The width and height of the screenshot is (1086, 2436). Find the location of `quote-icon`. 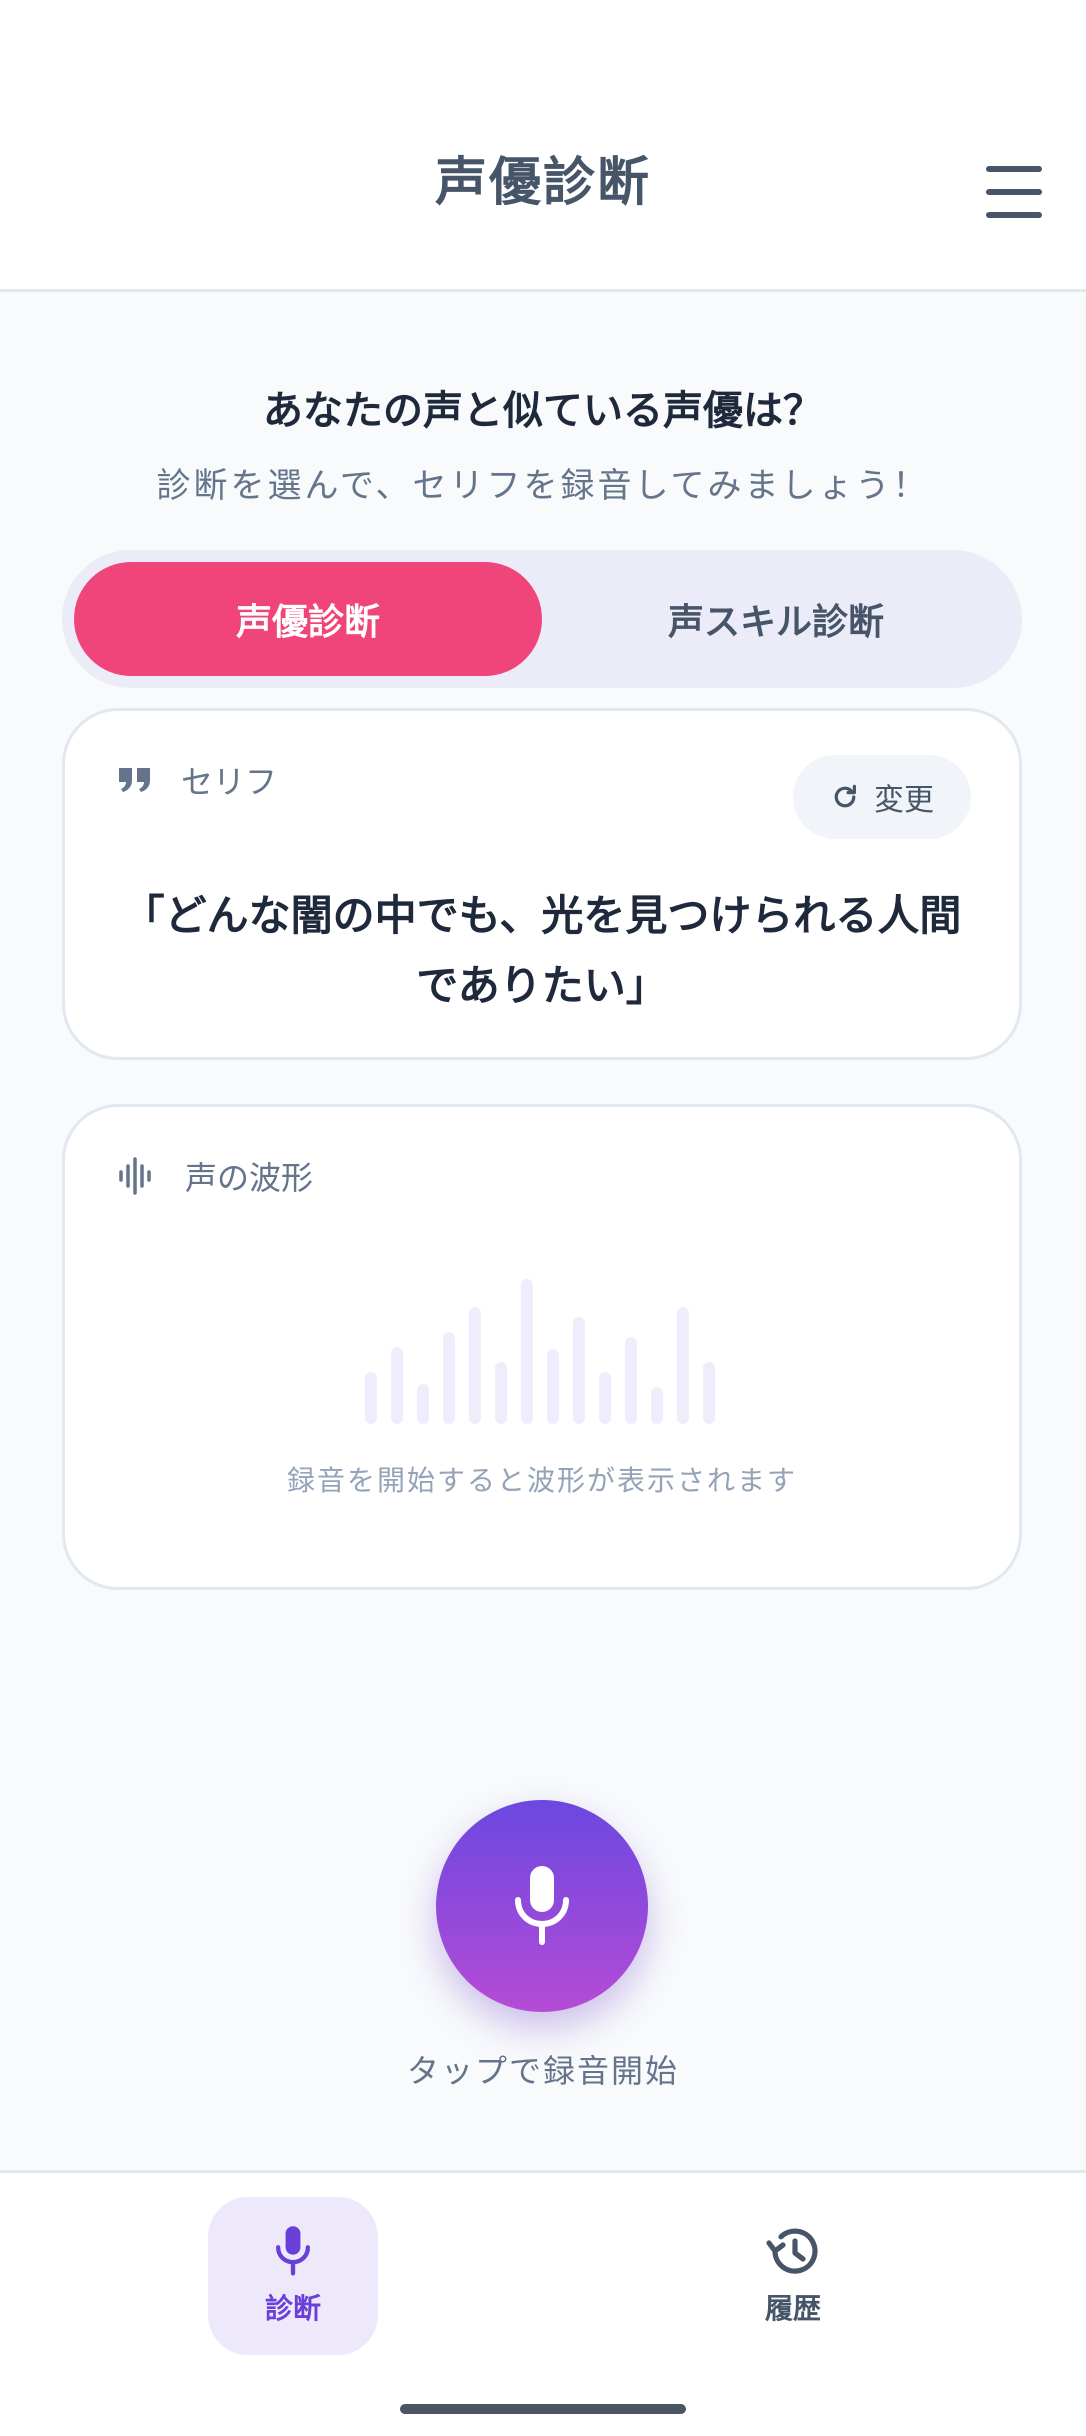

quote-icon is located at coordinates (134, 780).